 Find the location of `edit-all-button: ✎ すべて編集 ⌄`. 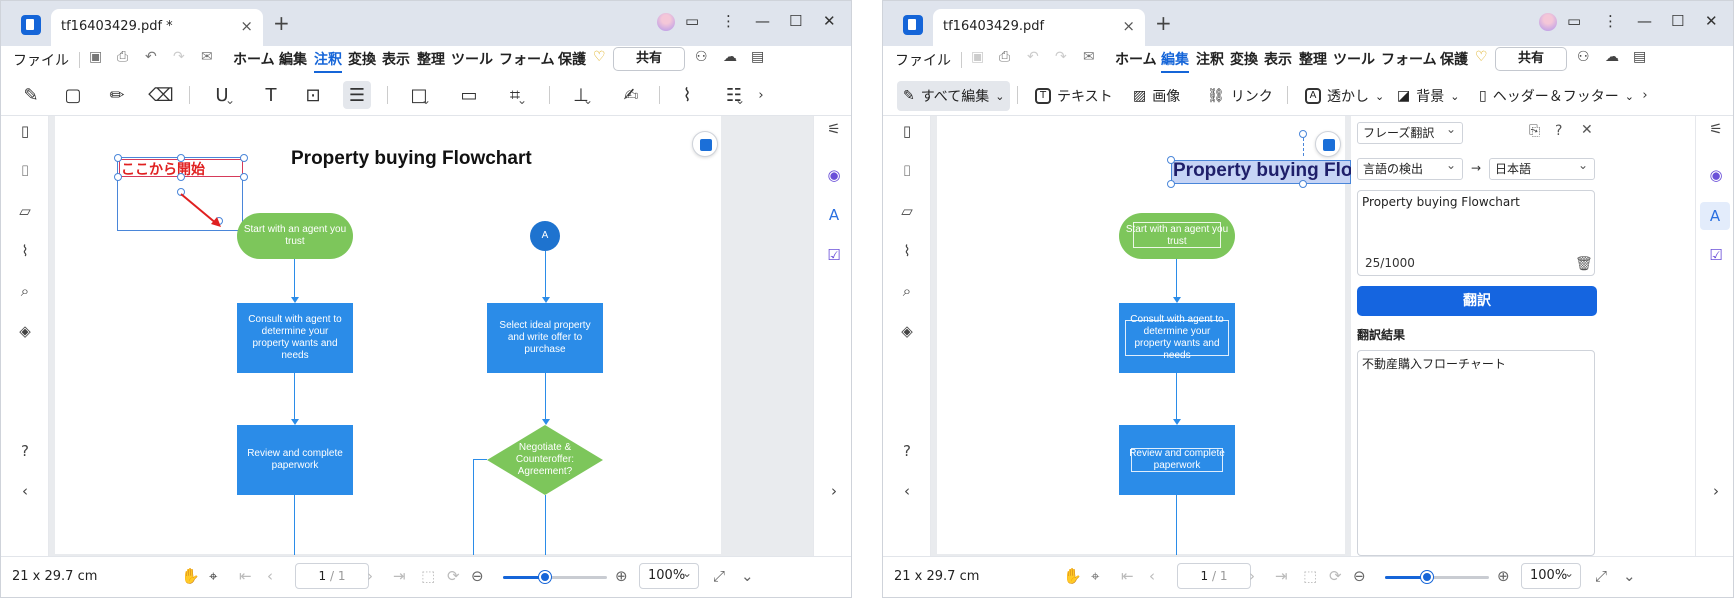

edit-all-button: ✎ すべて編集 ⌄ is located at coordinates (954, 96).